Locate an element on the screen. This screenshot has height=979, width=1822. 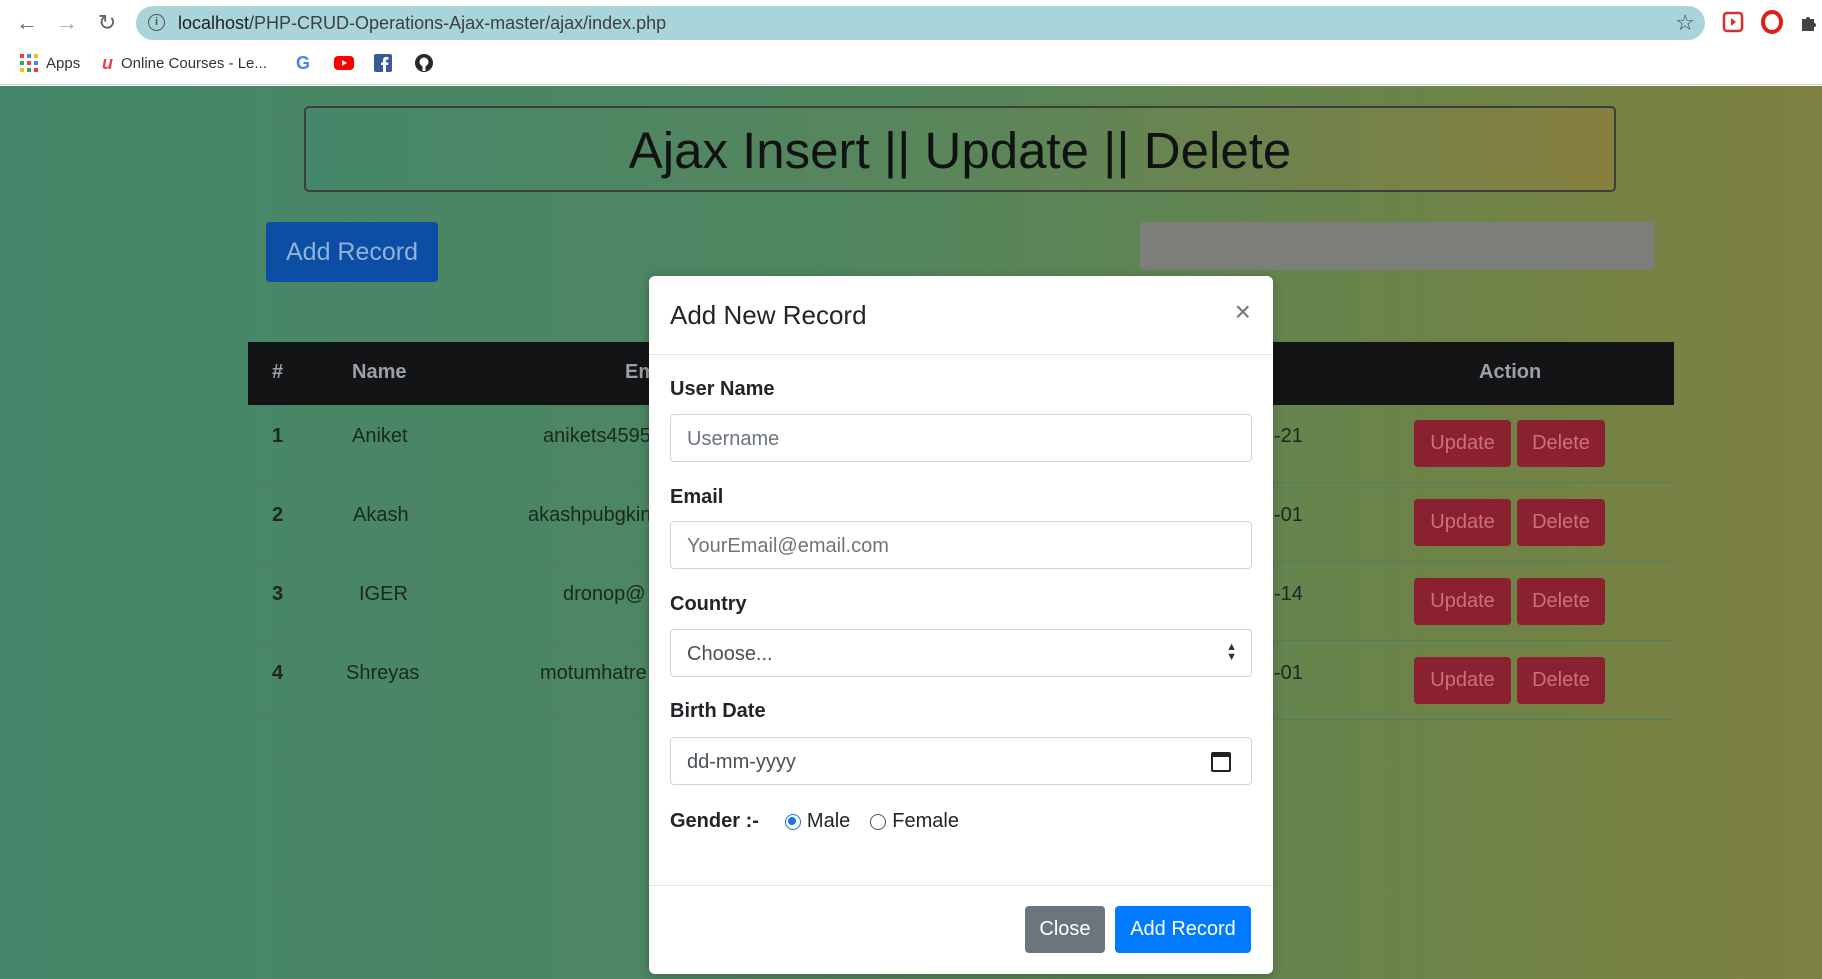
forward-arrow-icon: → is located at coordinates (67, 23).